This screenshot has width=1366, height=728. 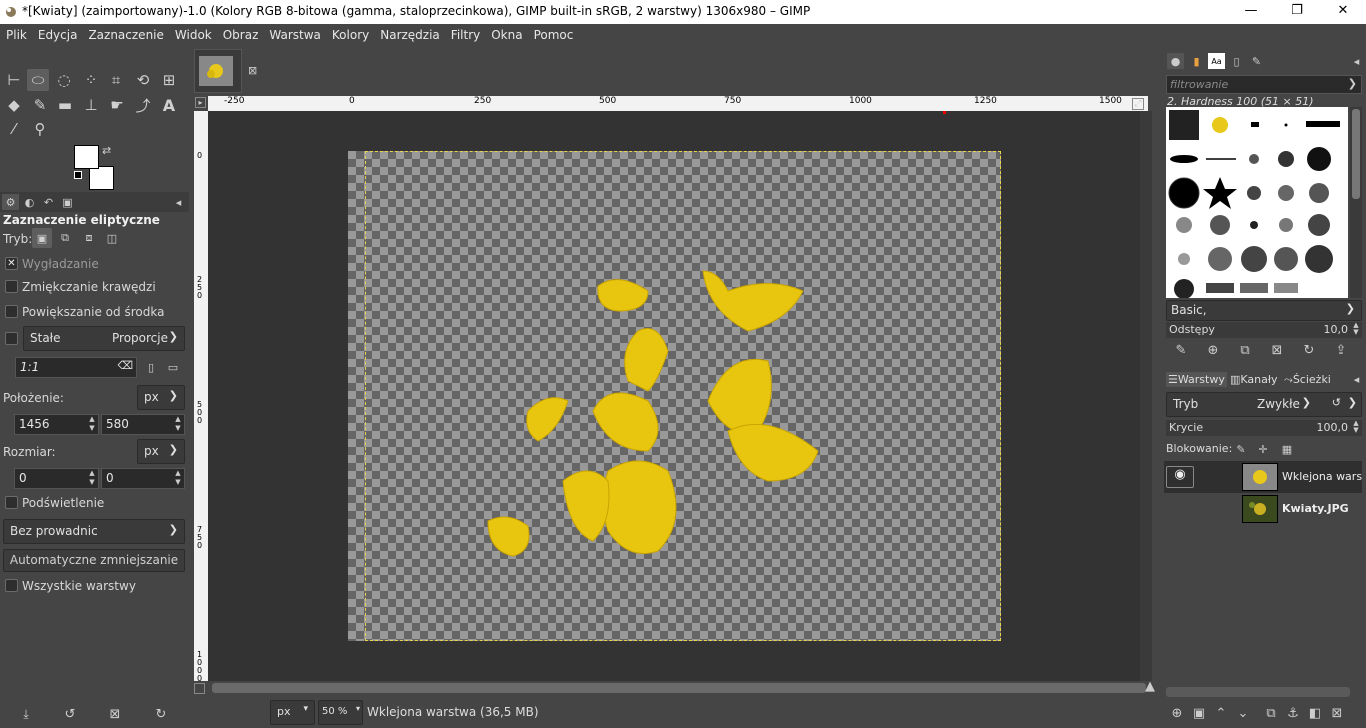 What do you see at coordinates (1256, 61) in the screenshot?
I see `tool-presets-tab-icon: ✎` at bounding box center [1256, 61].